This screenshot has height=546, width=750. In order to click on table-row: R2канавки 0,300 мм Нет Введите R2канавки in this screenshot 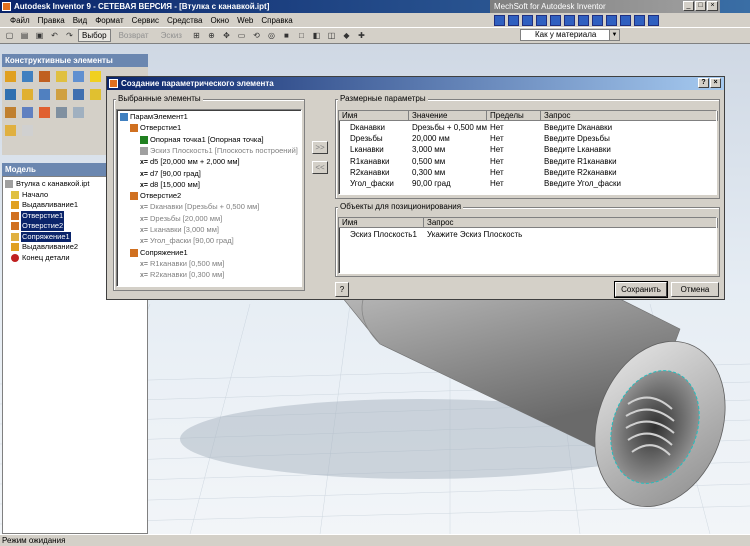, I will do `click(527, 173)`.